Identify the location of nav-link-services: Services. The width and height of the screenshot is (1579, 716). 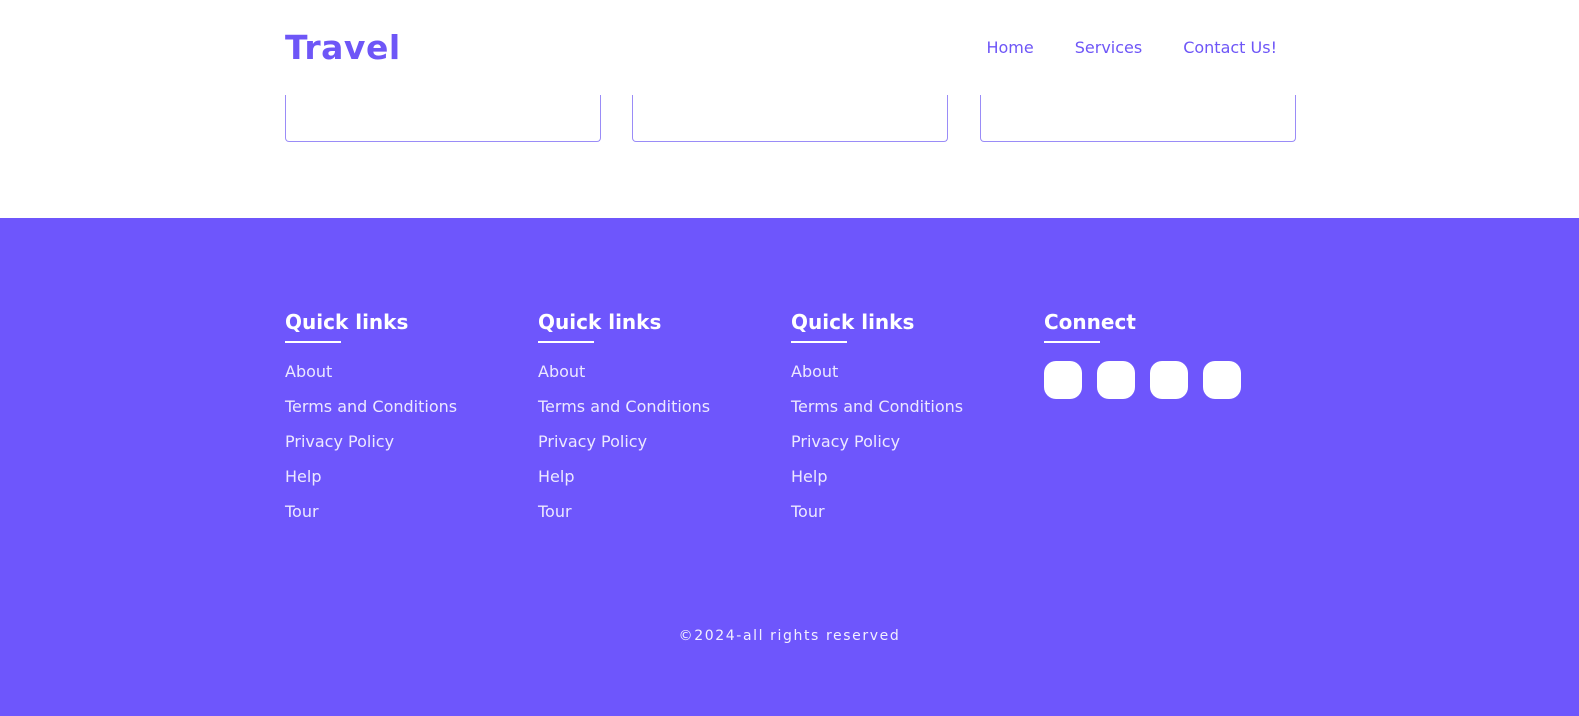
(1108, 48).